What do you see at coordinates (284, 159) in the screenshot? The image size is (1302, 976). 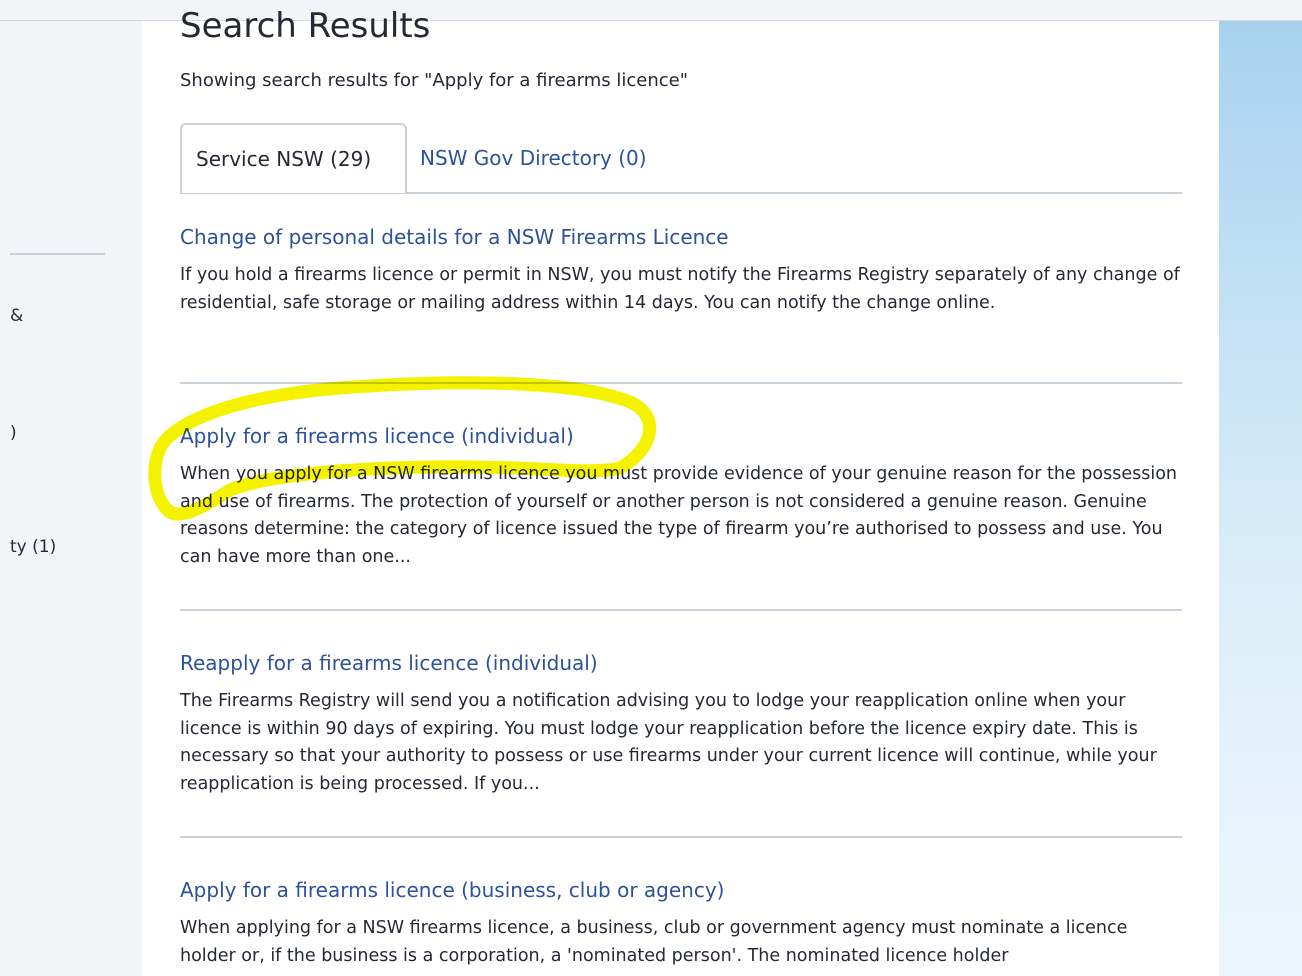 I see `tab-label: Service NSW (29)` at bounding box center [284, 159].